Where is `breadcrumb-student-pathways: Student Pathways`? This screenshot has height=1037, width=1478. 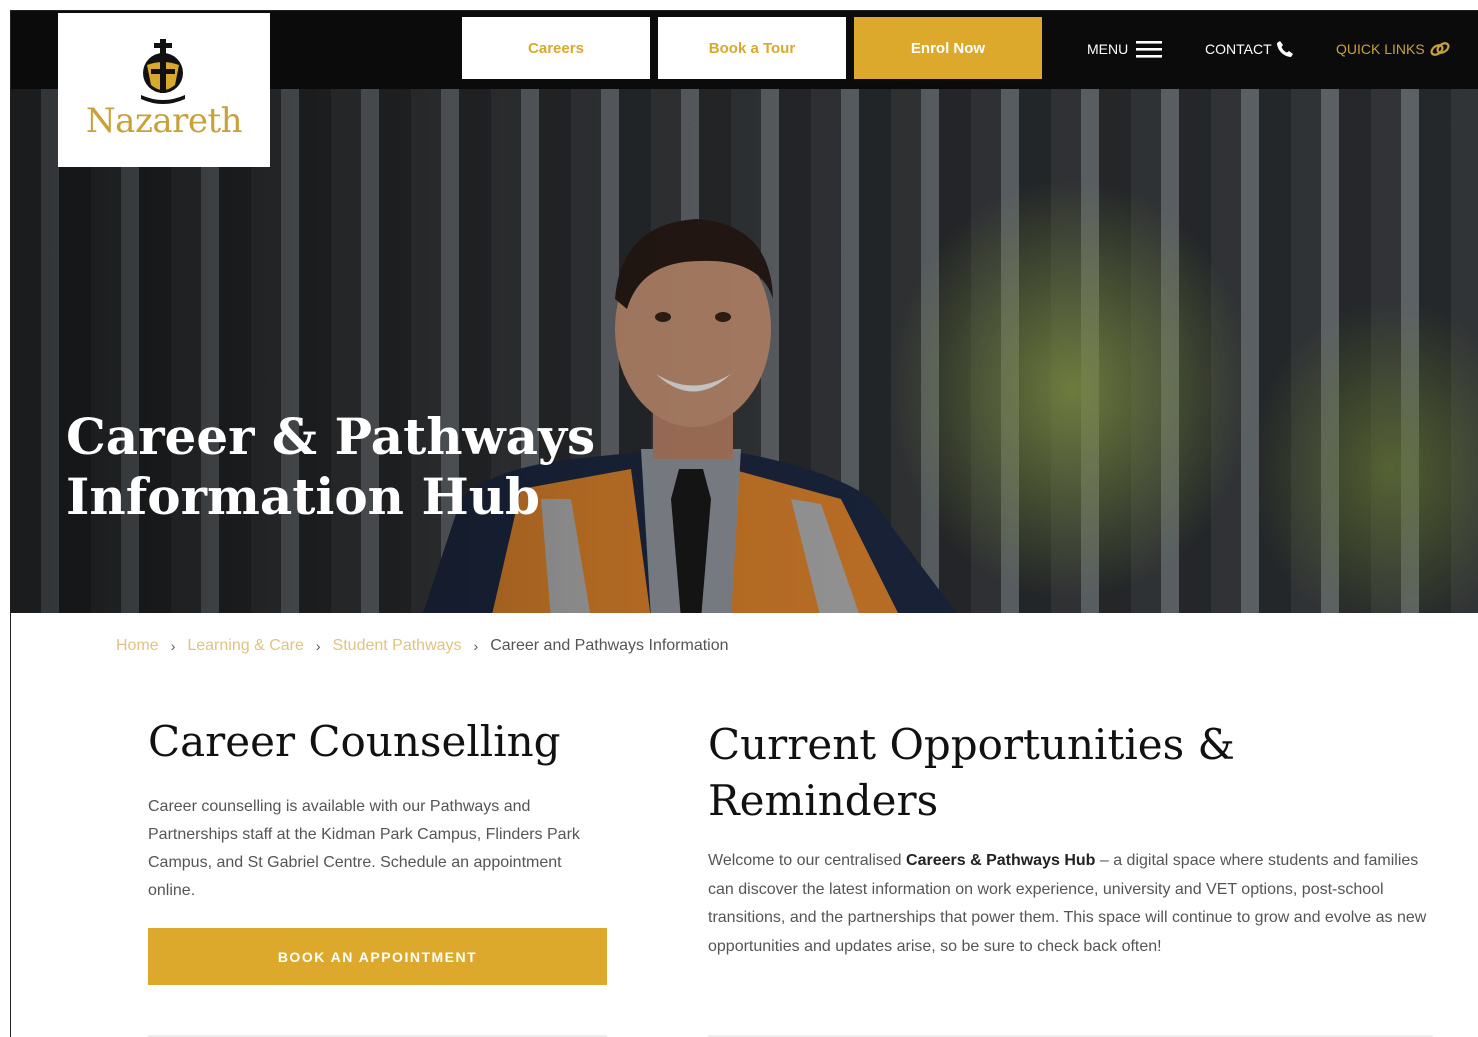 breadcrumb-student-pathways: Student Pathways is located at coordinates (397, 646).